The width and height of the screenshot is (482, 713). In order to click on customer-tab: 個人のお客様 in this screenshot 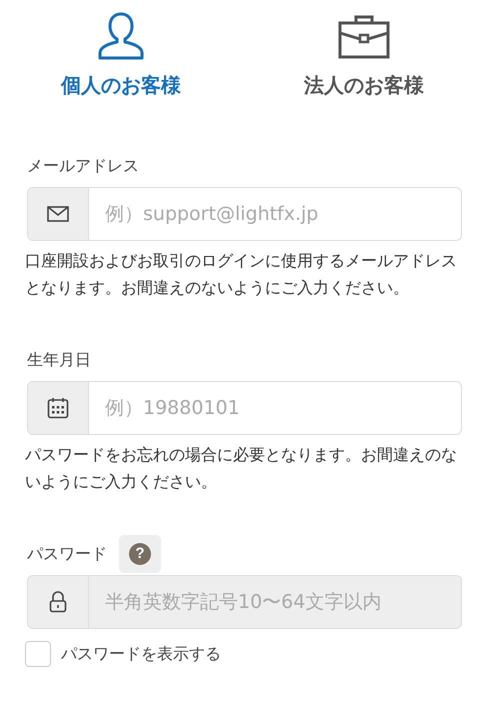, I will do `click(121, 54)`.